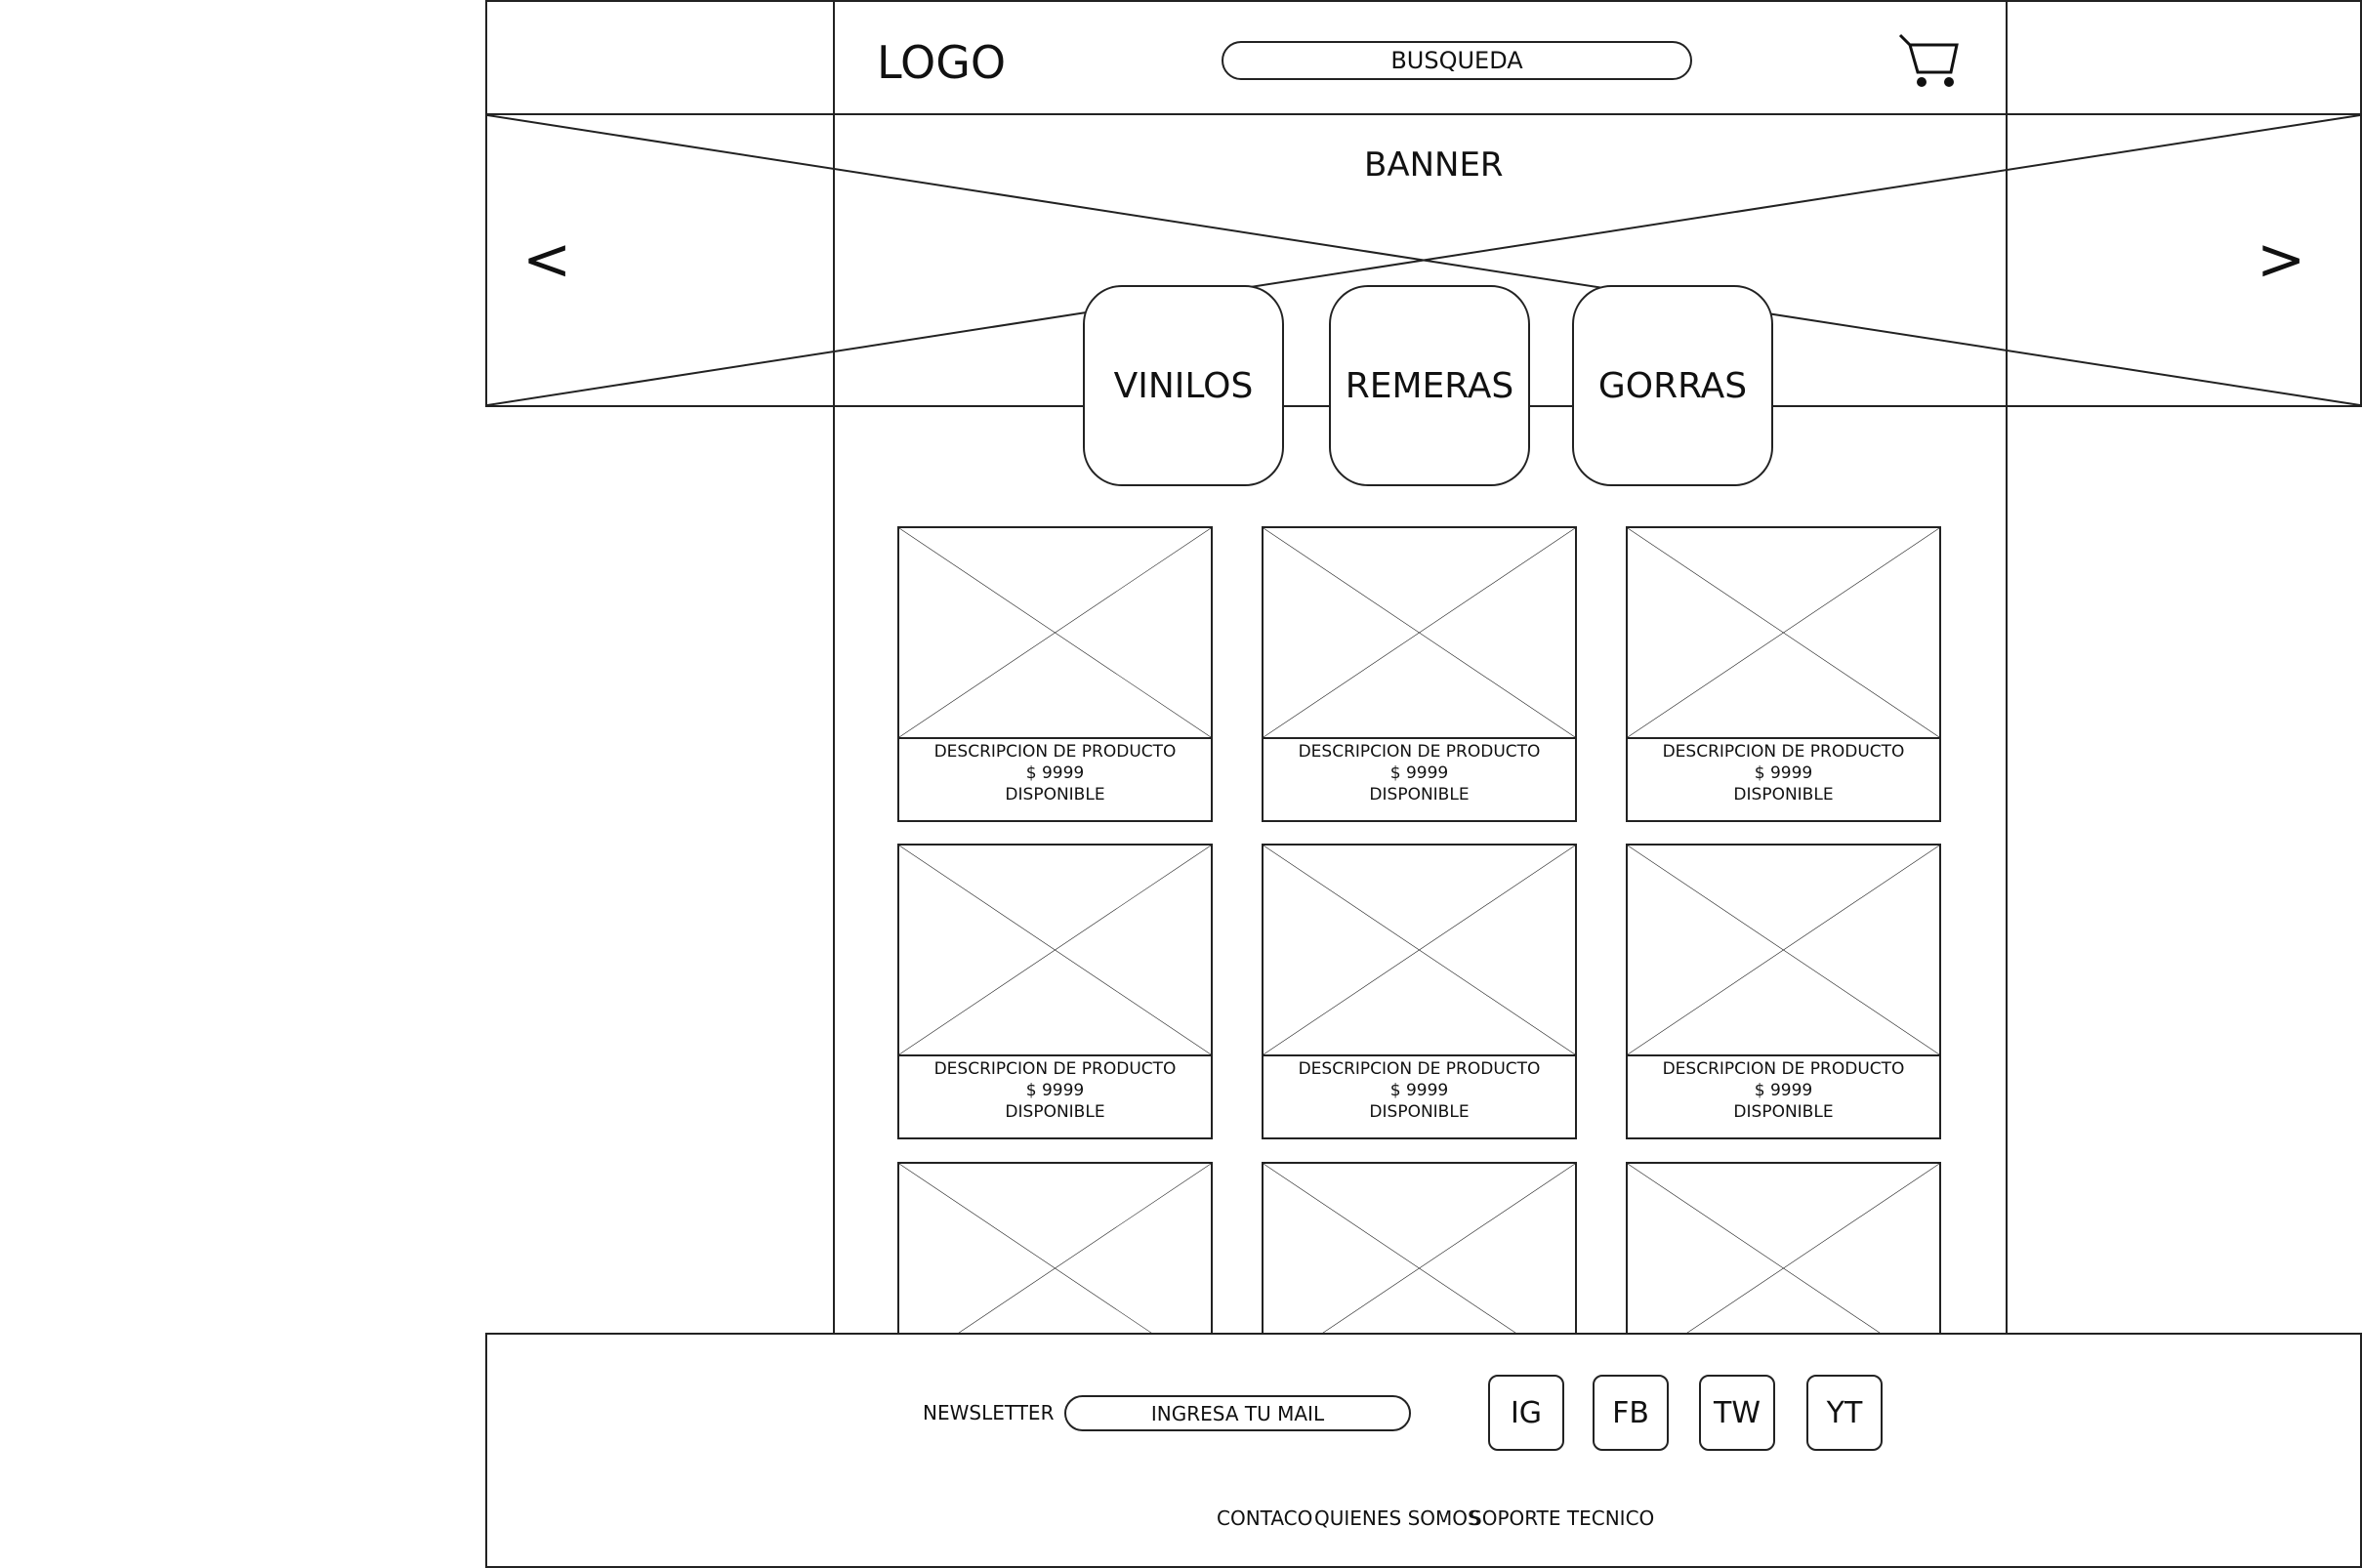 This screenshot has width=2362, height=1568. What do you see at coordinates (941, 63) in the screenshot?
I see `logo: LOGO` at bounding box center [941, 63].